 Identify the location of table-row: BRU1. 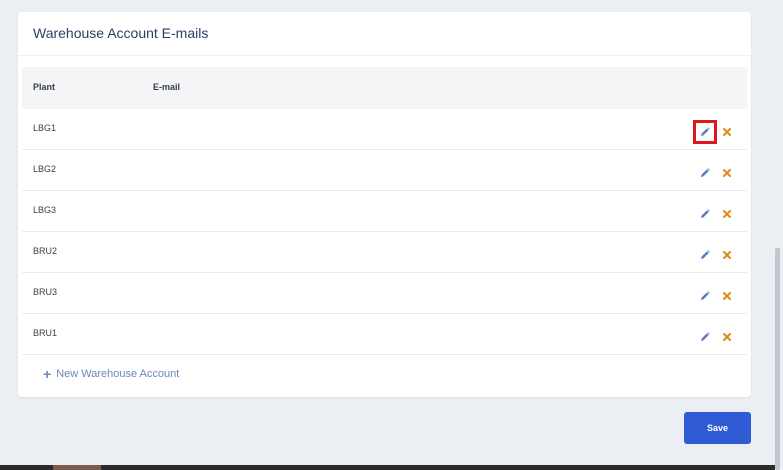
(384, 334).